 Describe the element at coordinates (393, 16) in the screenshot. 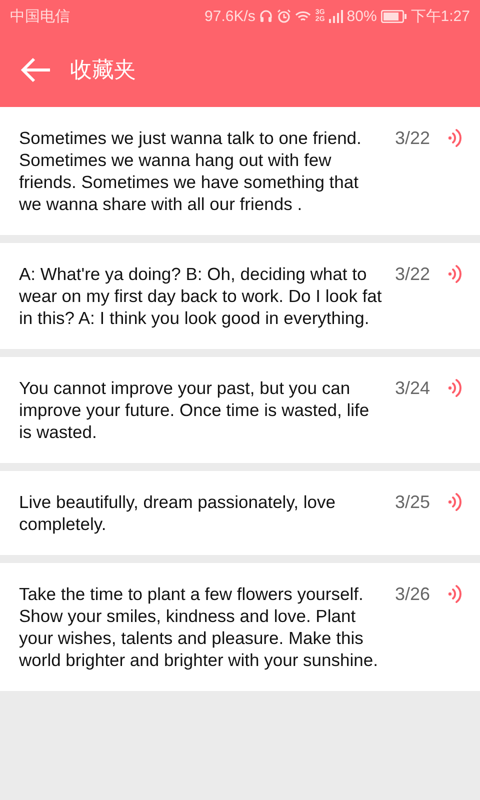

I see `battery-icon` at that location.